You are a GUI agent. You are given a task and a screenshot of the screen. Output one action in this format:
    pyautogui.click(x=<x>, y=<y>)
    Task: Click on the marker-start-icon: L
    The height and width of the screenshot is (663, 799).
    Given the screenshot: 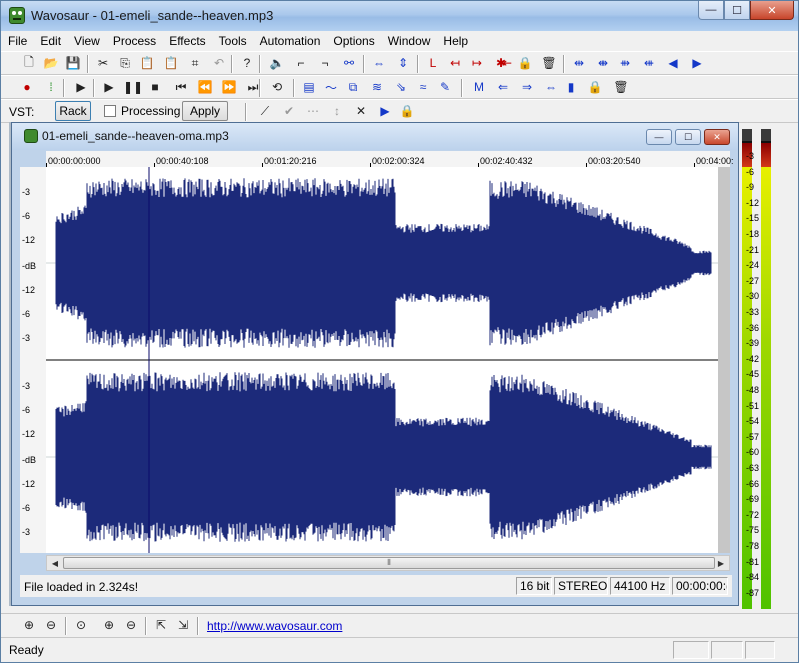 What is the action you would take?
    pyautogui.click(x=433, y=63)
    